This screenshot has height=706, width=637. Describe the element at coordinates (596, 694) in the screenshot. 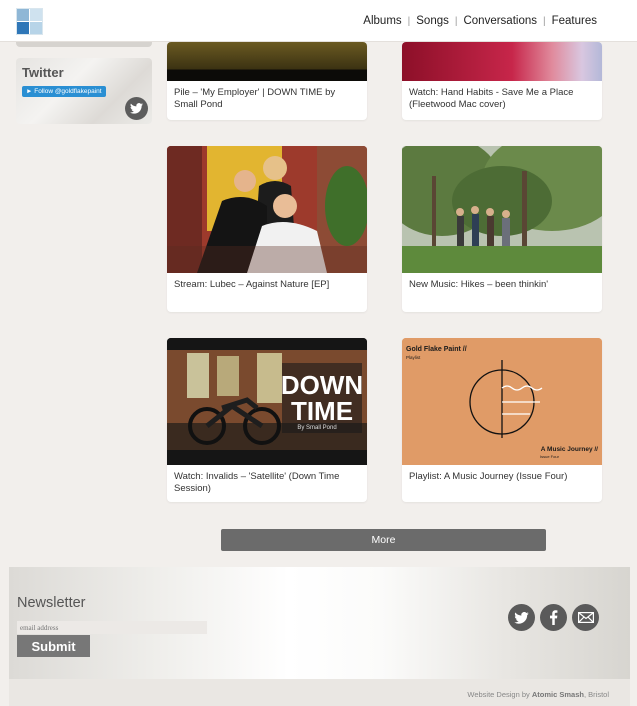

I see `credit-suffix: , Bristol` at that location.